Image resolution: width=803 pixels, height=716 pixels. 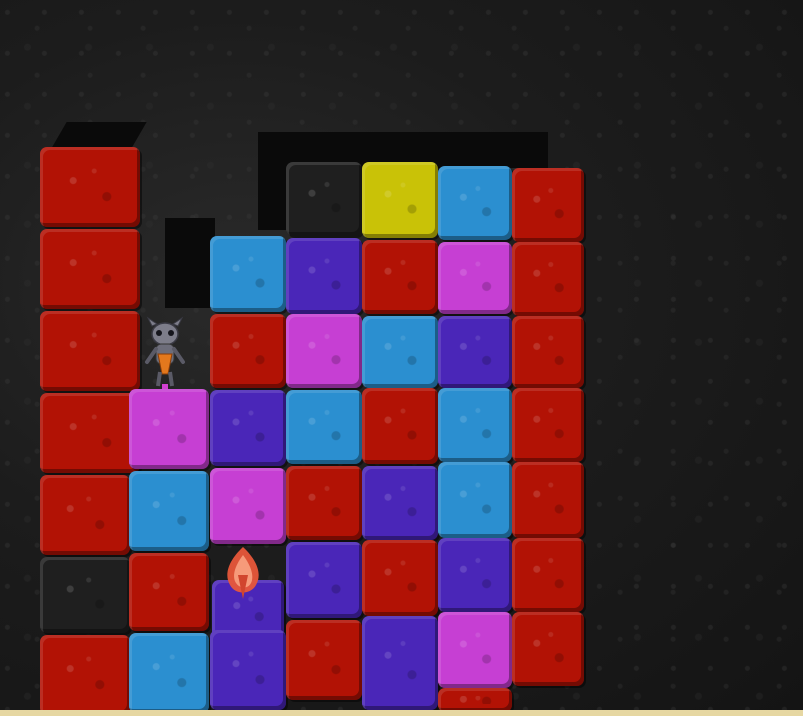 I want to click on block-yellow, so click(x=400, y=200).